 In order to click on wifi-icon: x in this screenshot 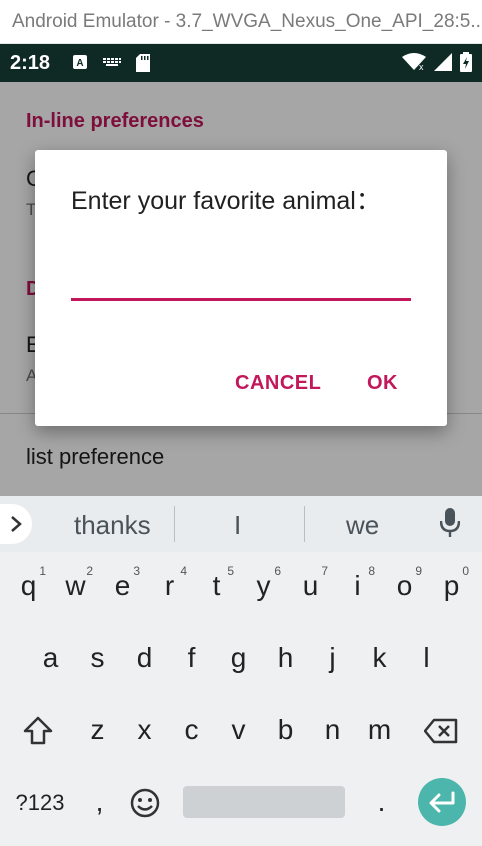, I will do `click(414, 62)`.